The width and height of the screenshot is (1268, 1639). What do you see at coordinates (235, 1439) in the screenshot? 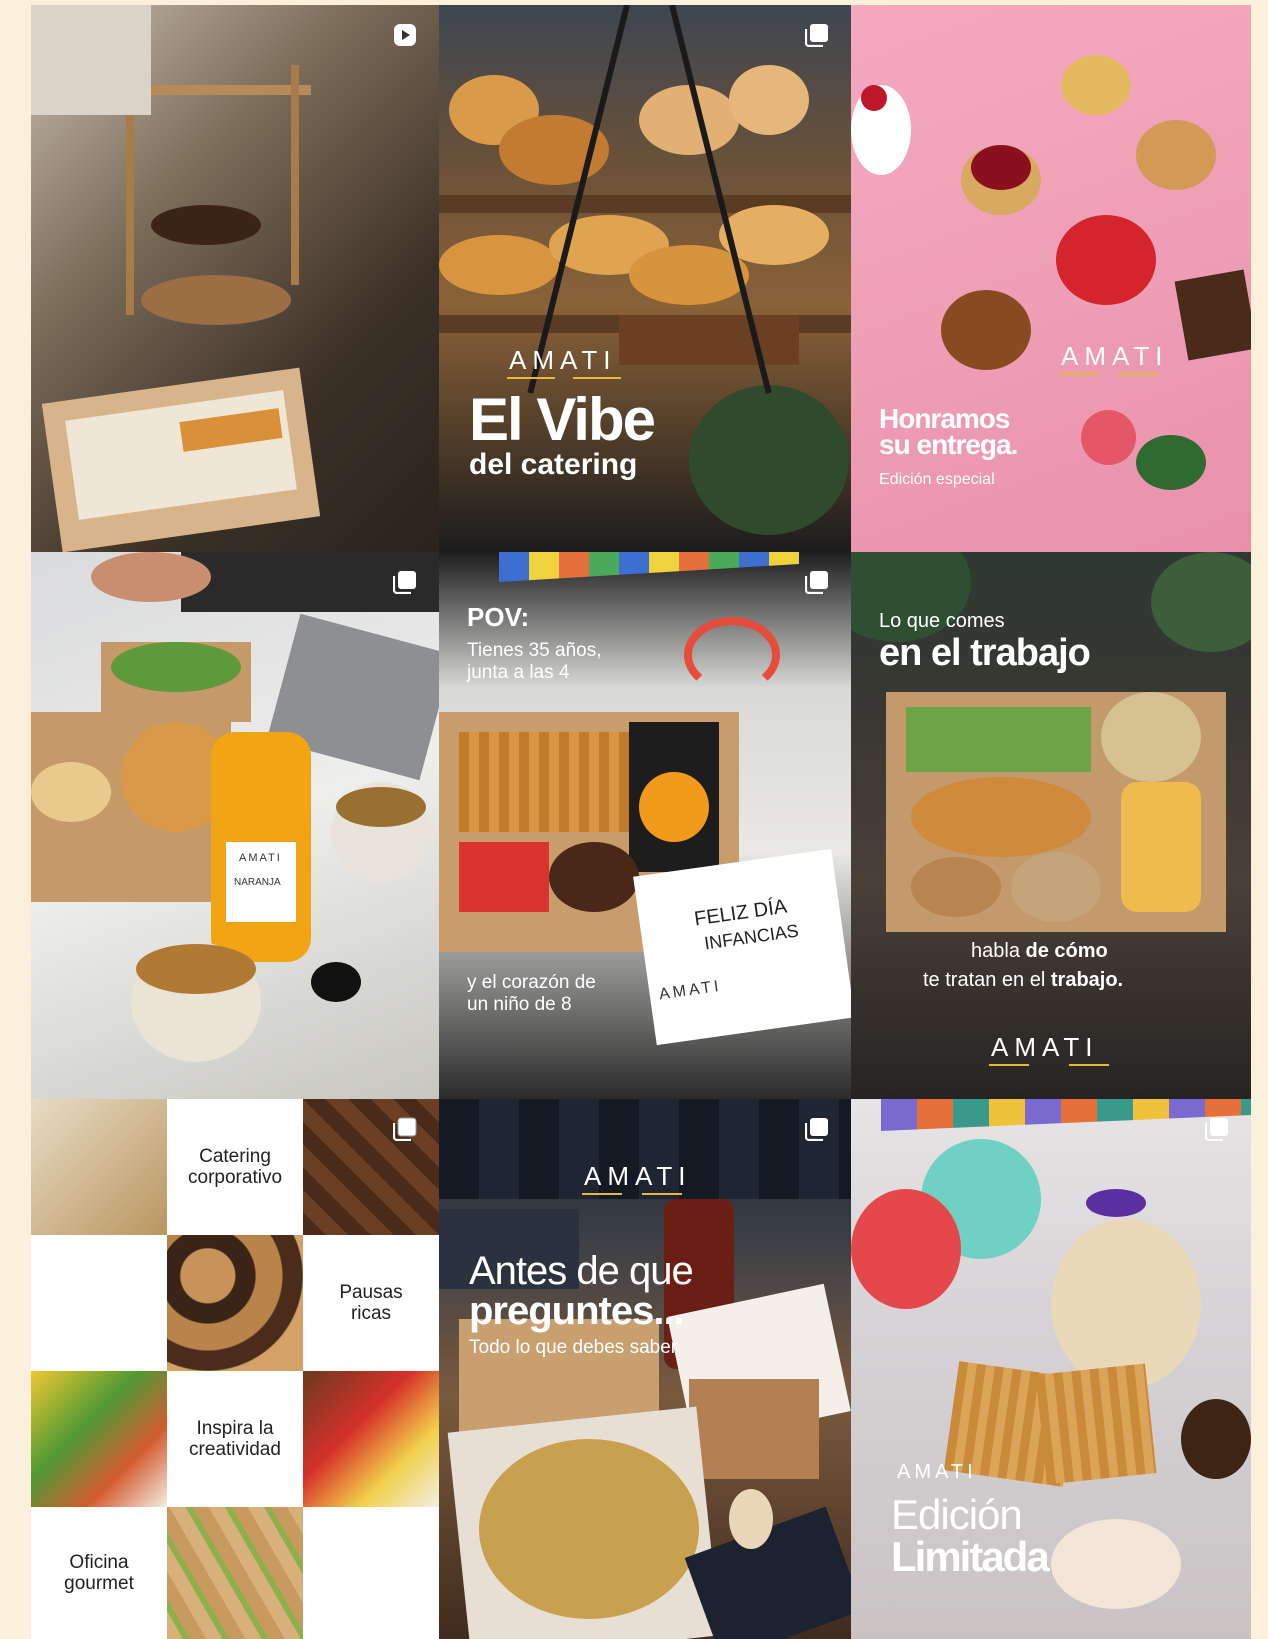
I see `collage-label: Inspira la creatividad` at bounding box center [235, 1439].